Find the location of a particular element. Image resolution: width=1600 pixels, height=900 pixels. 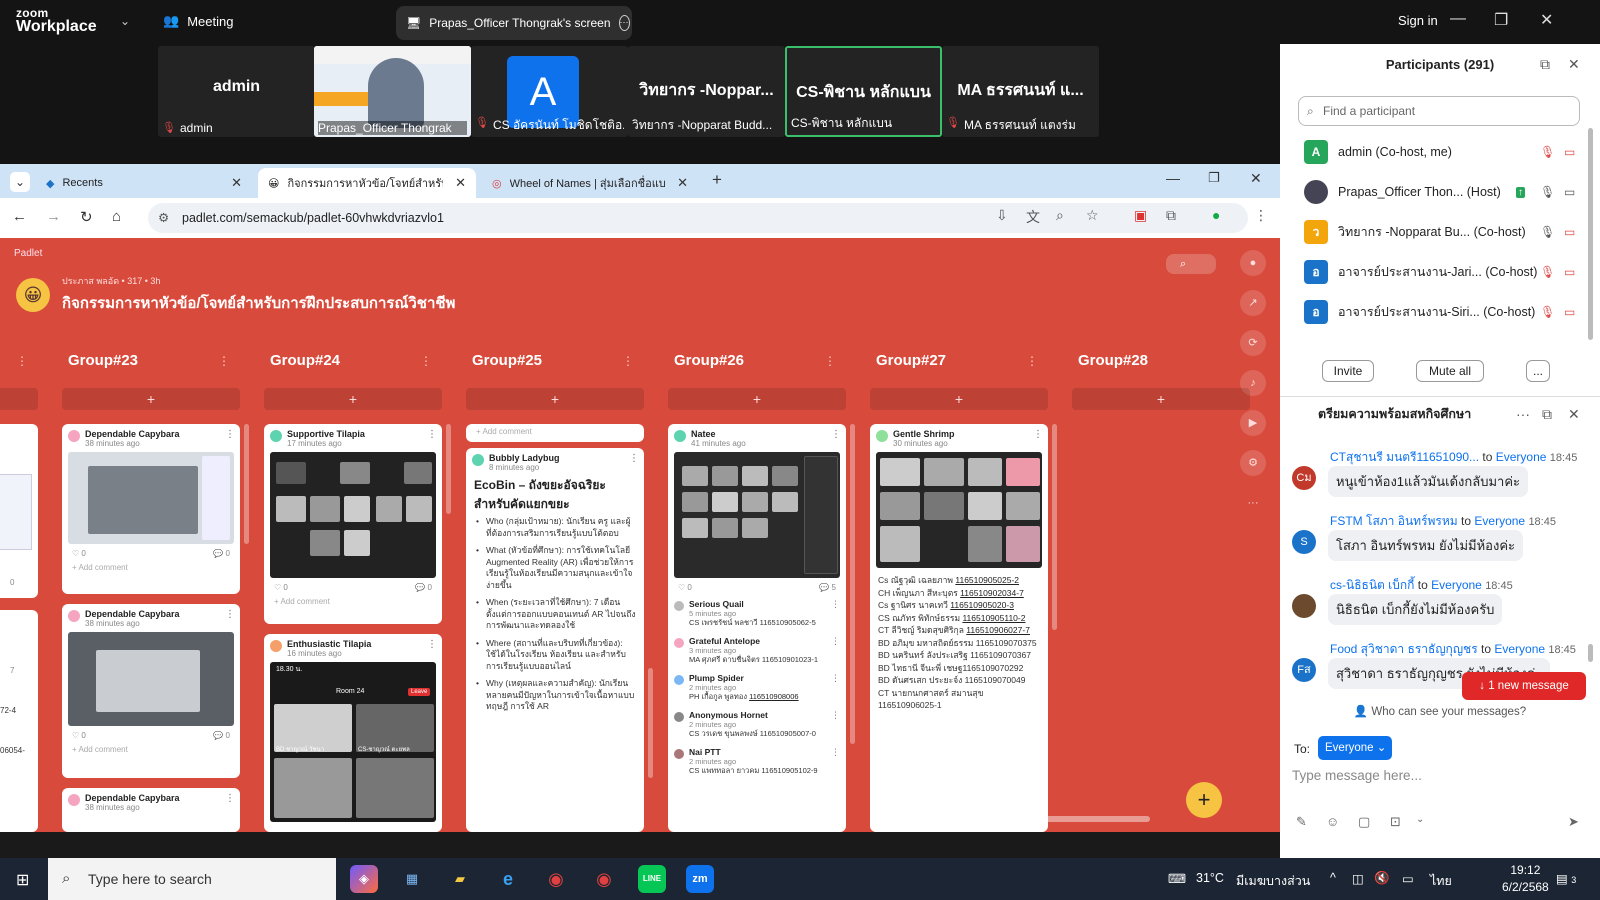

extensions-puzzle-icon: ⧉ is located at coordinates (1171, 215).